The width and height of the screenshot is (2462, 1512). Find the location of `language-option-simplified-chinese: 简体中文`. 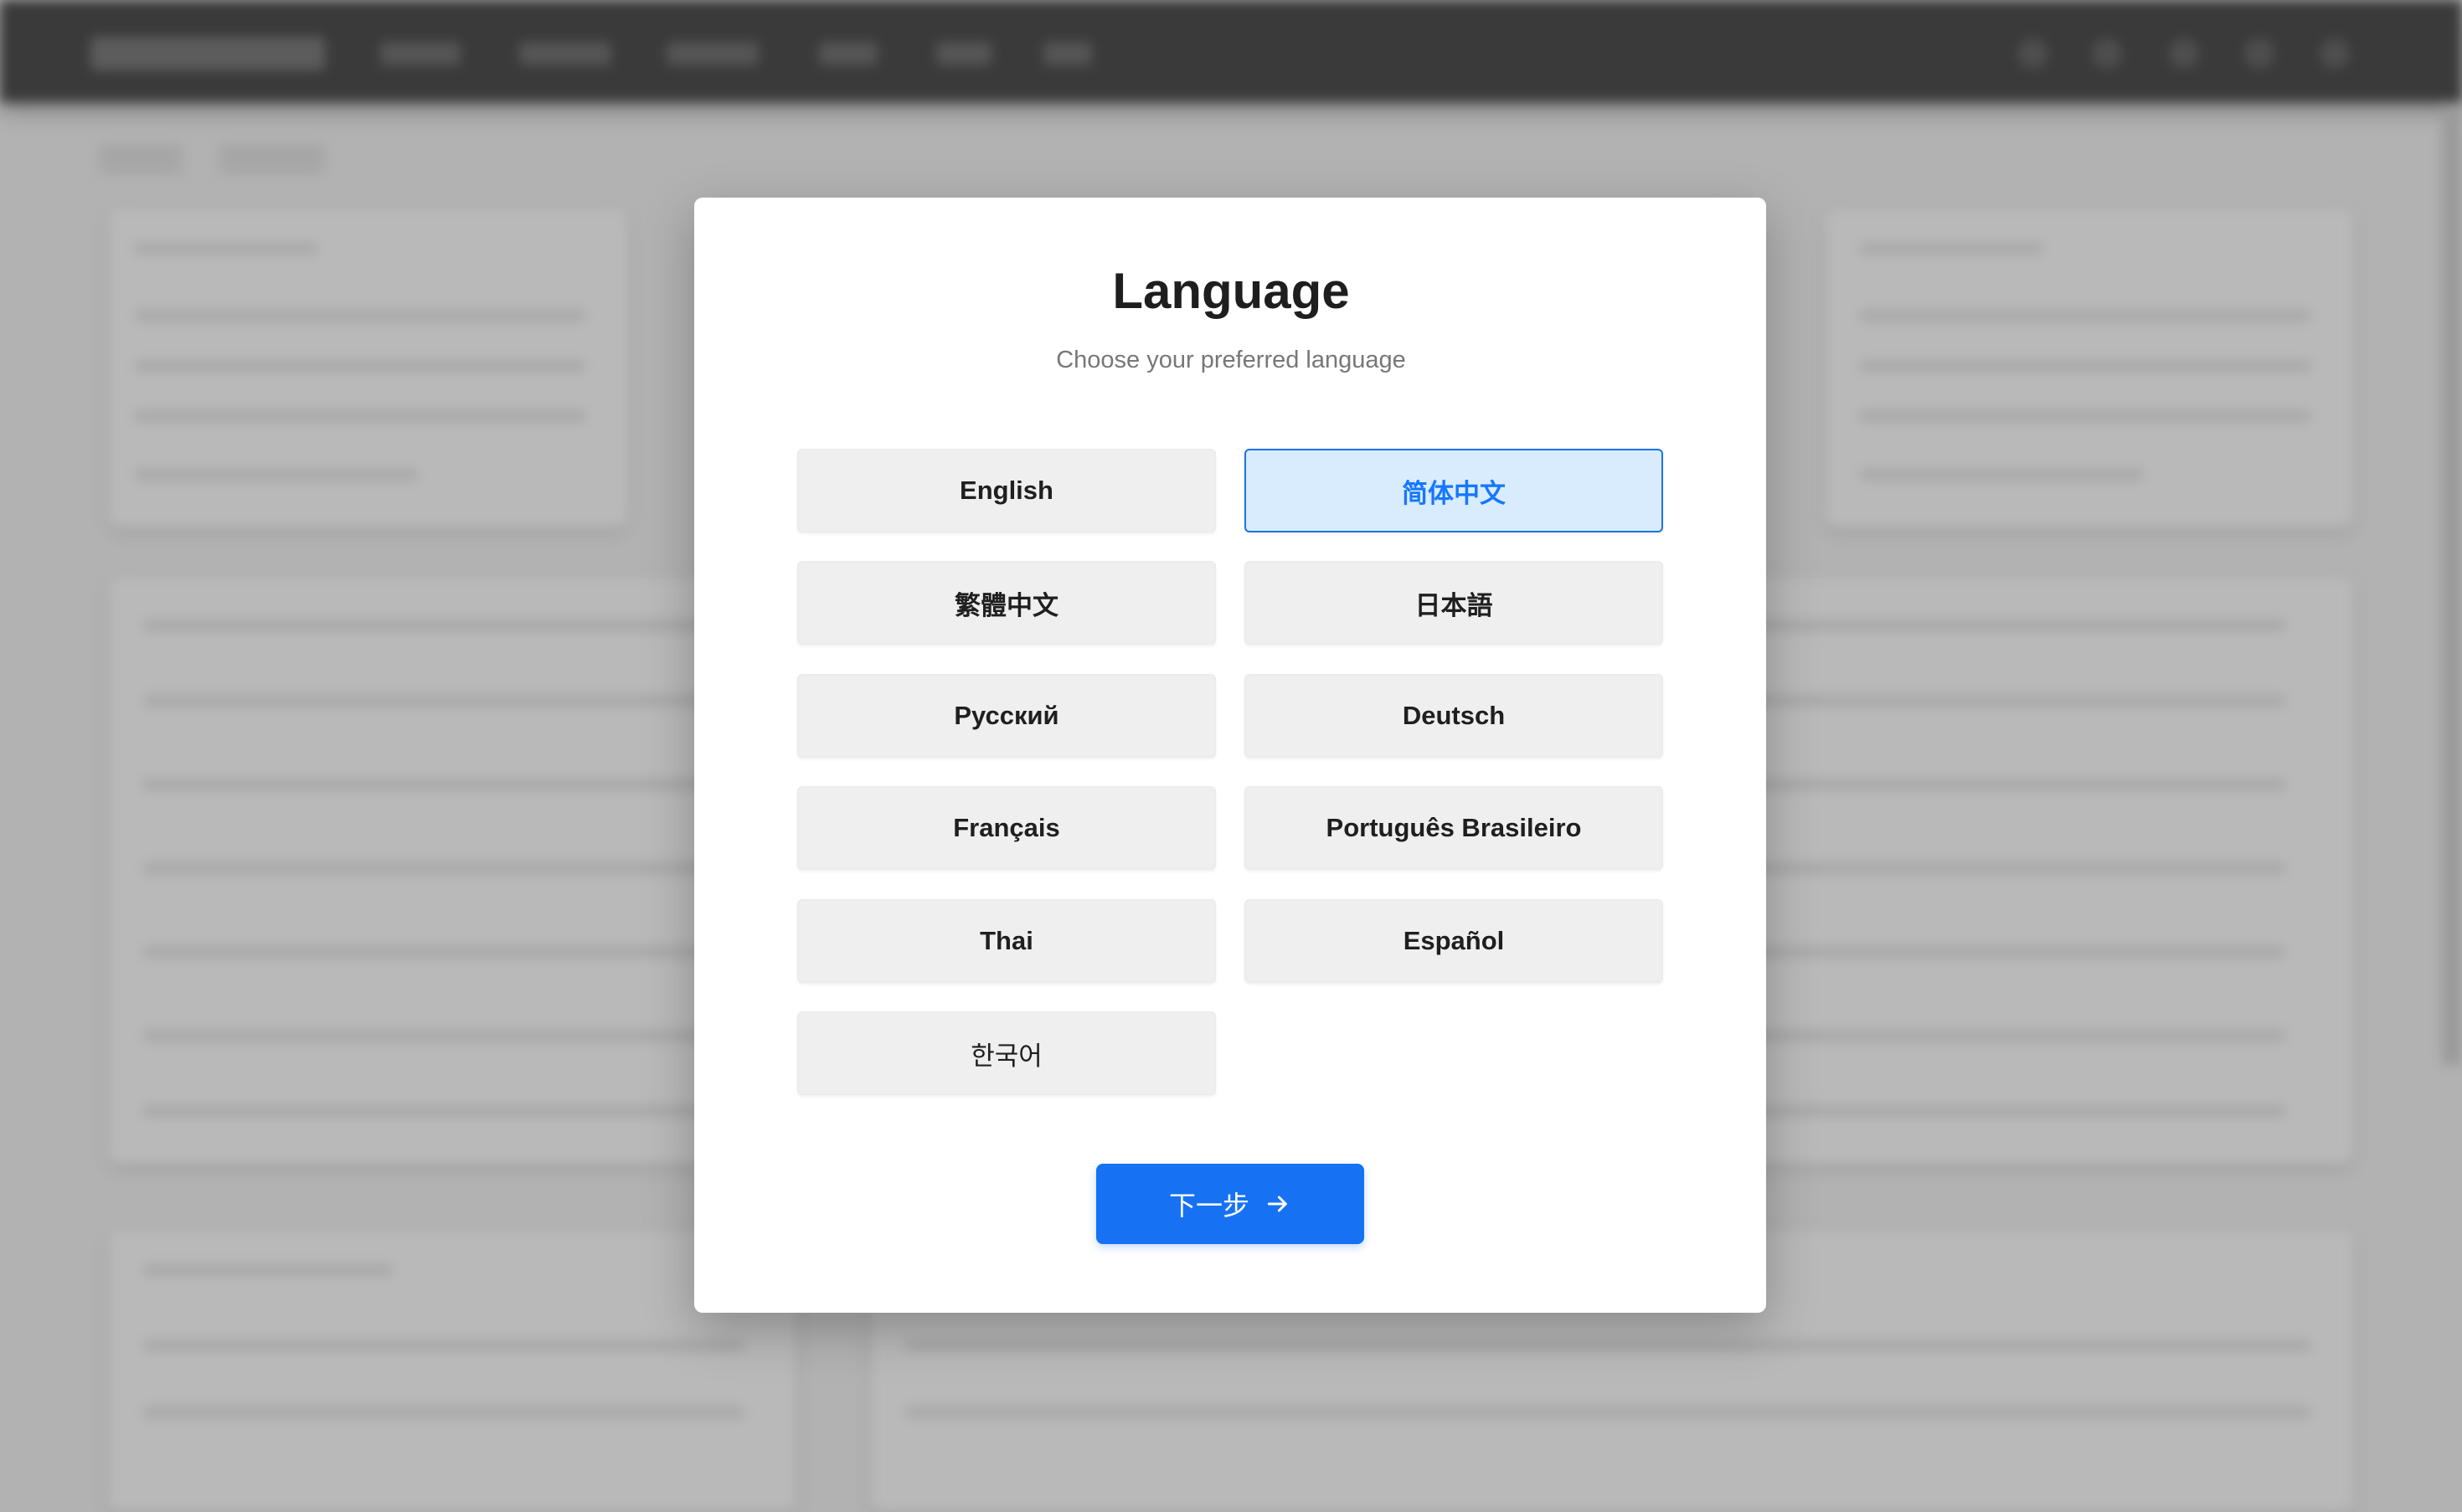

language-option-simplified-chinese: 简体中文 is located at coordinates (1453, 490).